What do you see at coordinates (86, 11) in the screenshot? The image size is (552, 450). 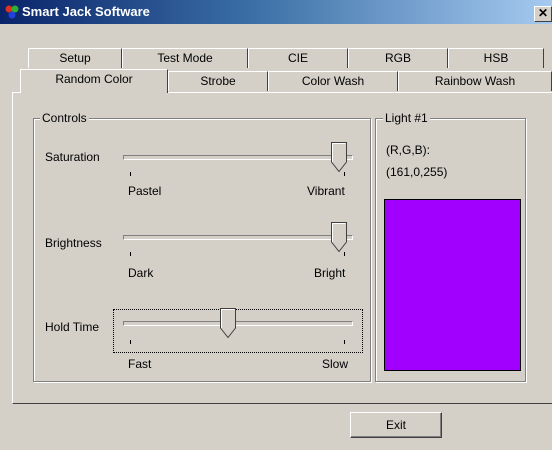 I see `window-title: Smart Jack Software` at bounding box center [86, 11].